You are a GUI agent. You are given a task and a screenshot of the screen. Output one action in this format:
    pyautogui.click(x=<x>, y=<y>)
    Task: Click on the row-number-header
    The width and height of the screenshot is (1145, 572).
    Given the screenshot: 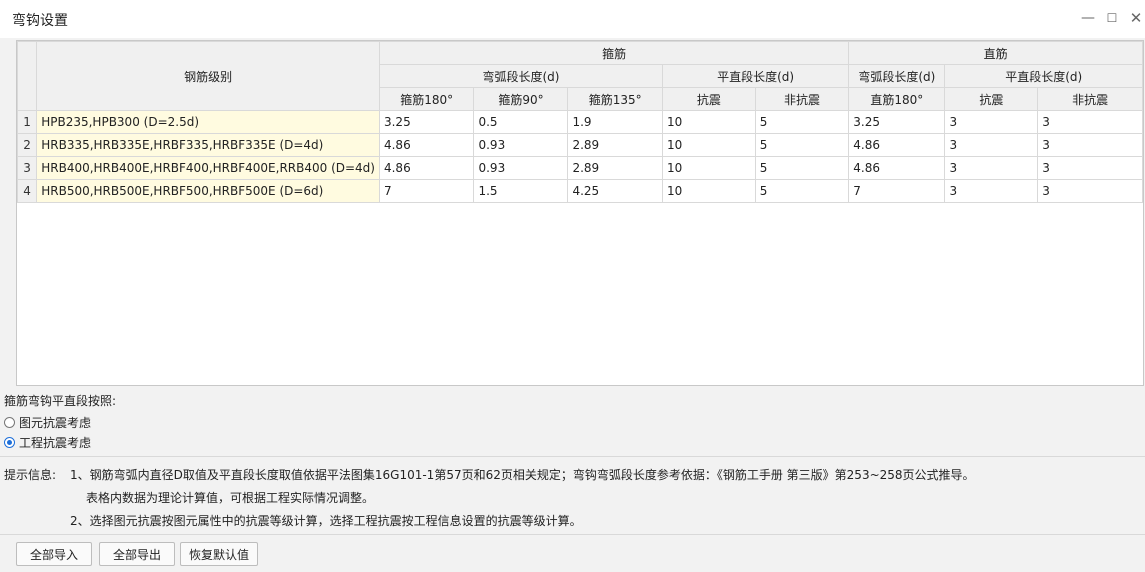 What is the action you would take?
    pyautogui.click(x=27, y=76)
    